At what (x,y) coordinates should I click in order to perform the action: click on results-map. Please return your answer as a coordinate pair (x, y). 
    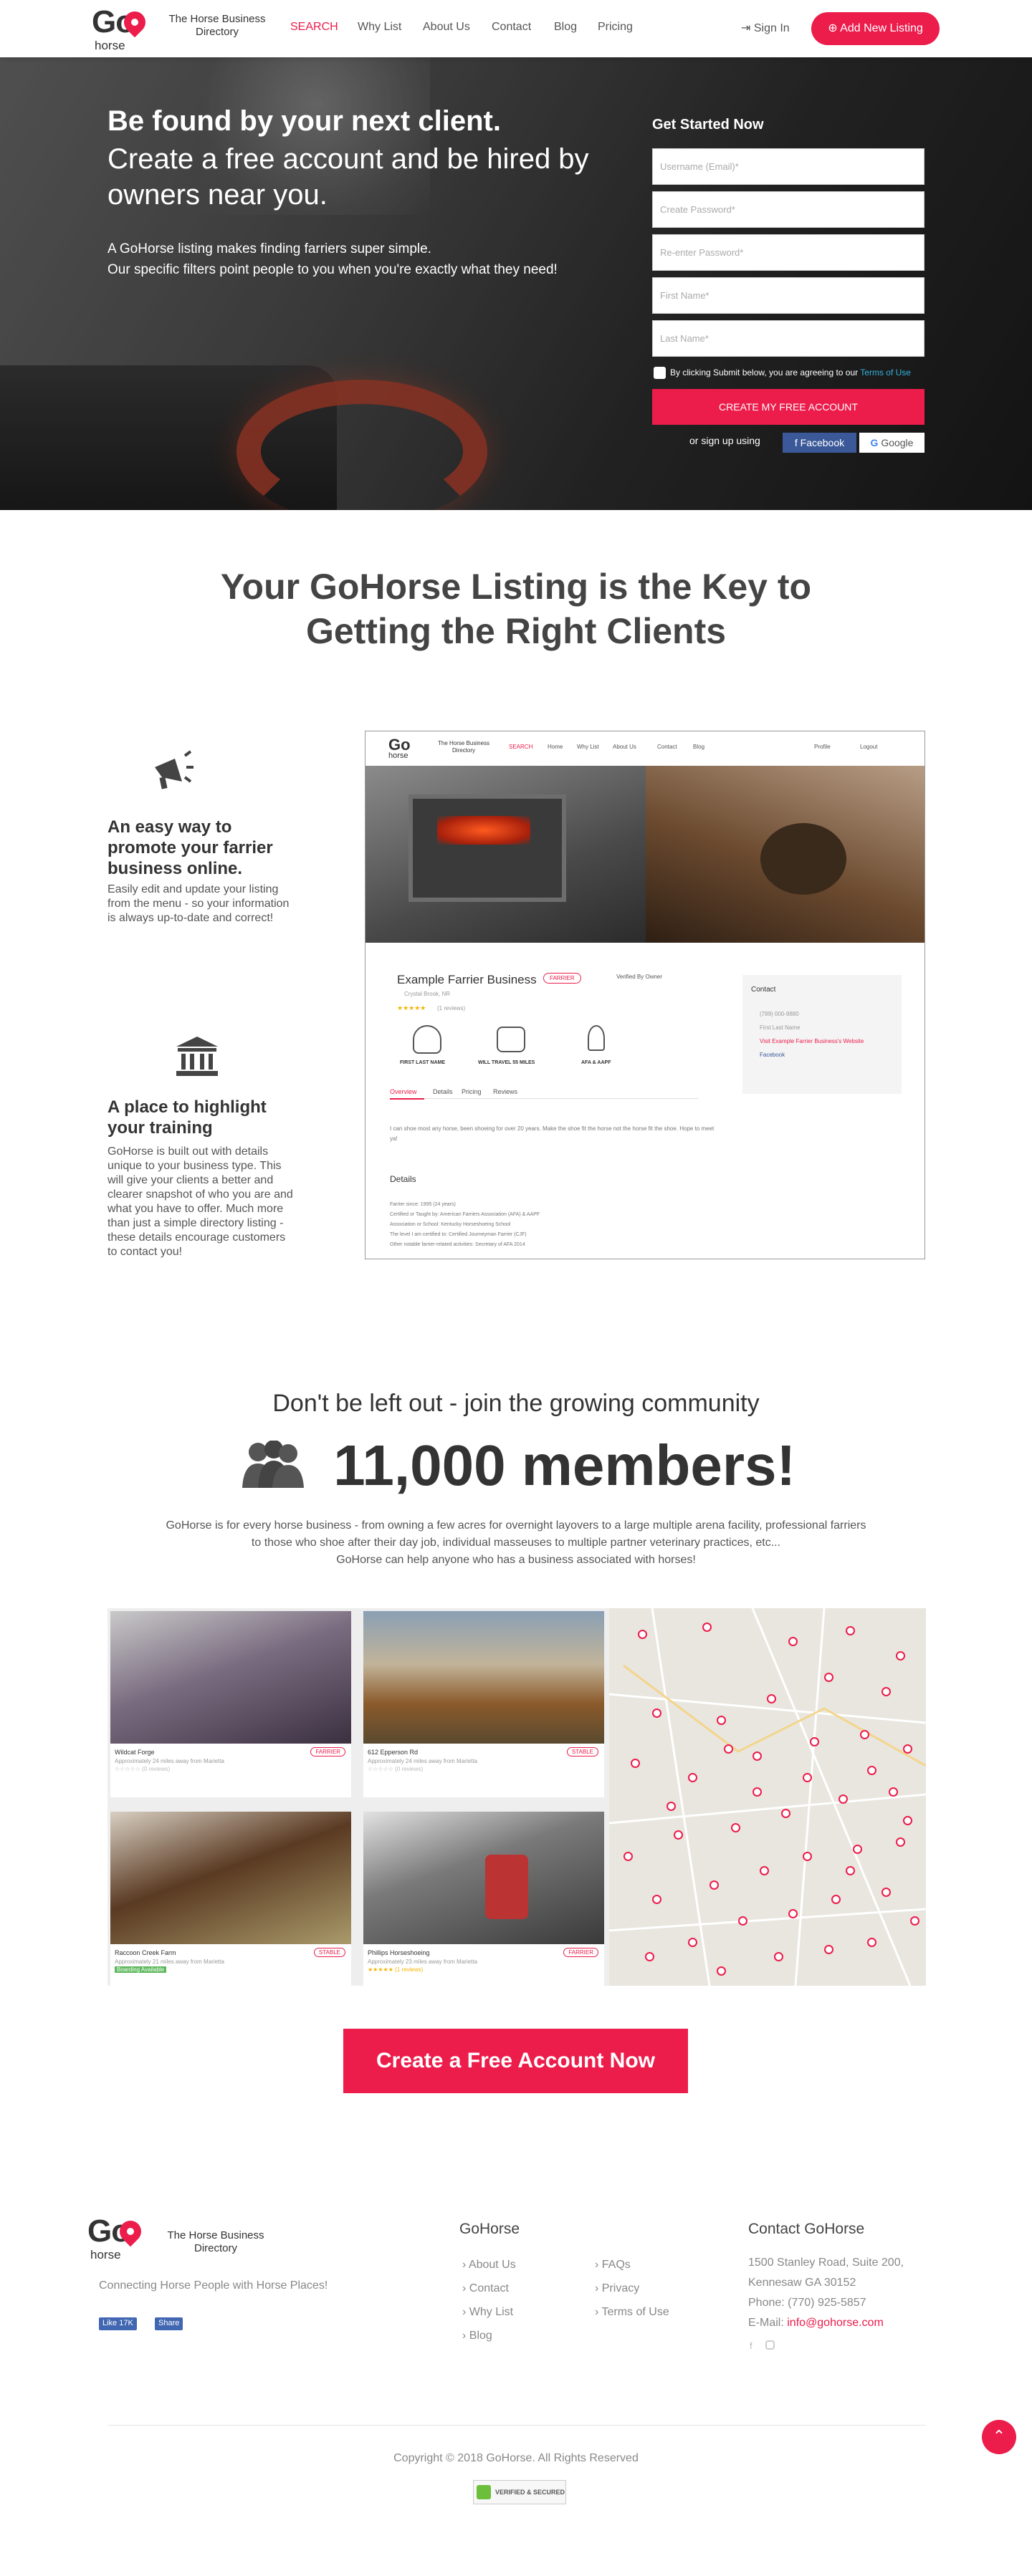
    Looking at the image, I should click on (767, 1797).